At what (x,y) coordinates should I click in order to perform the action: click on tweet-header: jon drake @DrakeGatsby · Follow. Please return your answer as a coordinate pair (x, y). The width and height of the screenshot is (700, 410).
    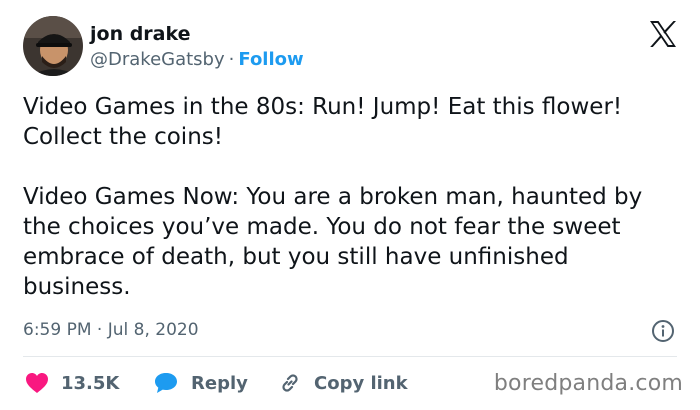
    Looking at the image, I should click on (350, 47).